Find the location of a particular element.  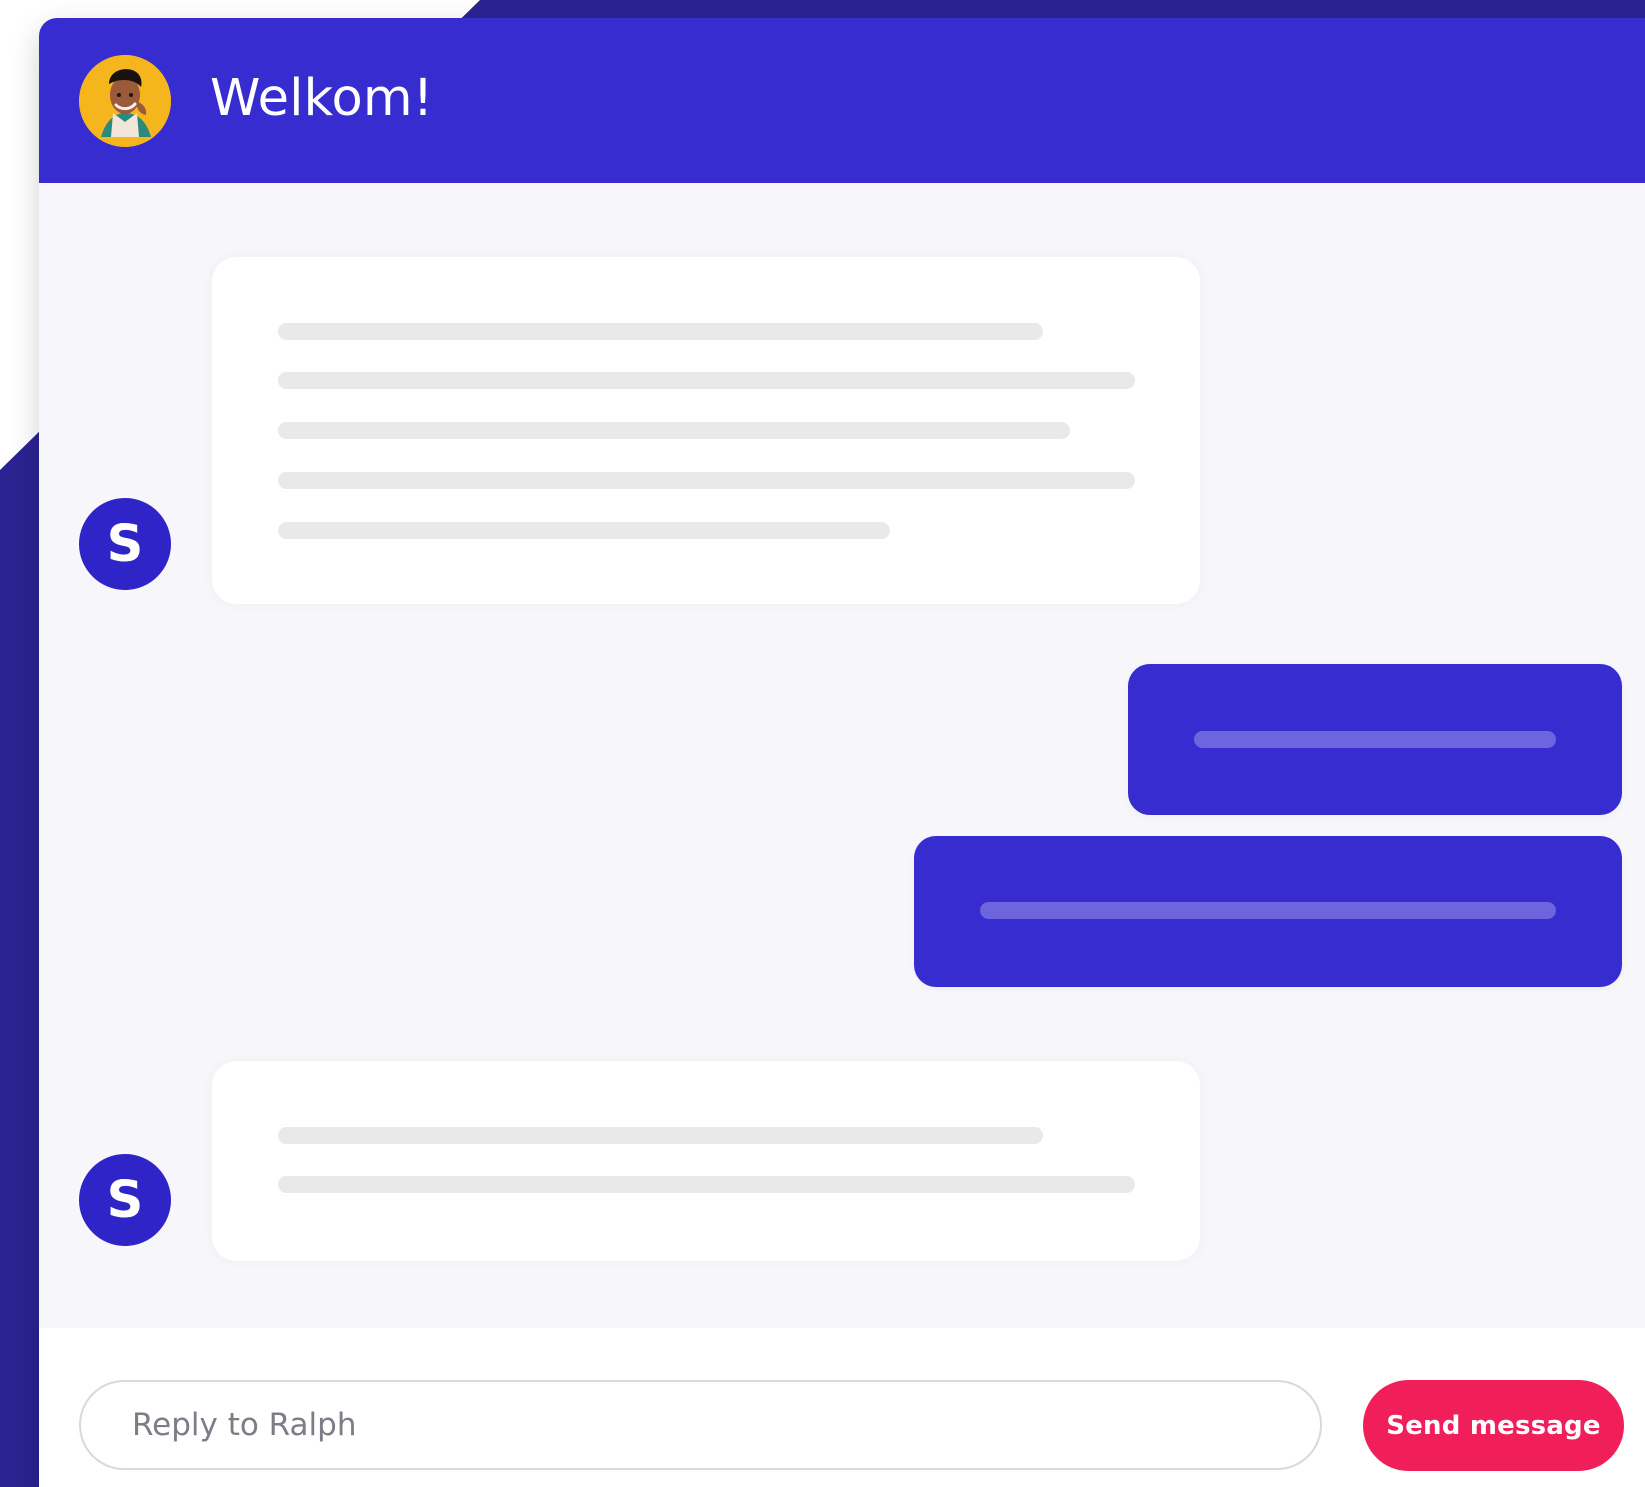

send-message-button: Send message is located at coordinates (1493, 1425).